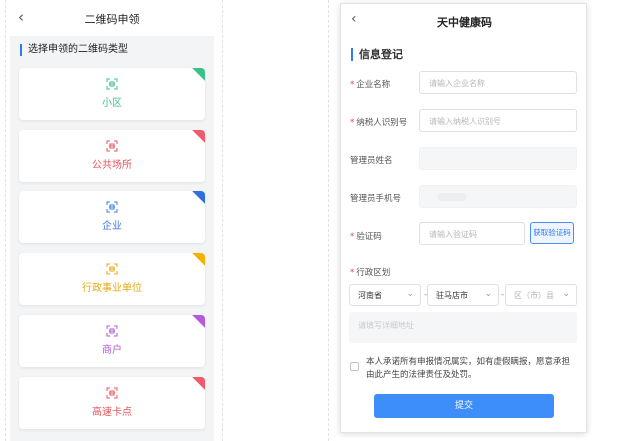 The image size is (640, 441). I want to click on company-name-input: 请输入企业名称, so click(498, 82).